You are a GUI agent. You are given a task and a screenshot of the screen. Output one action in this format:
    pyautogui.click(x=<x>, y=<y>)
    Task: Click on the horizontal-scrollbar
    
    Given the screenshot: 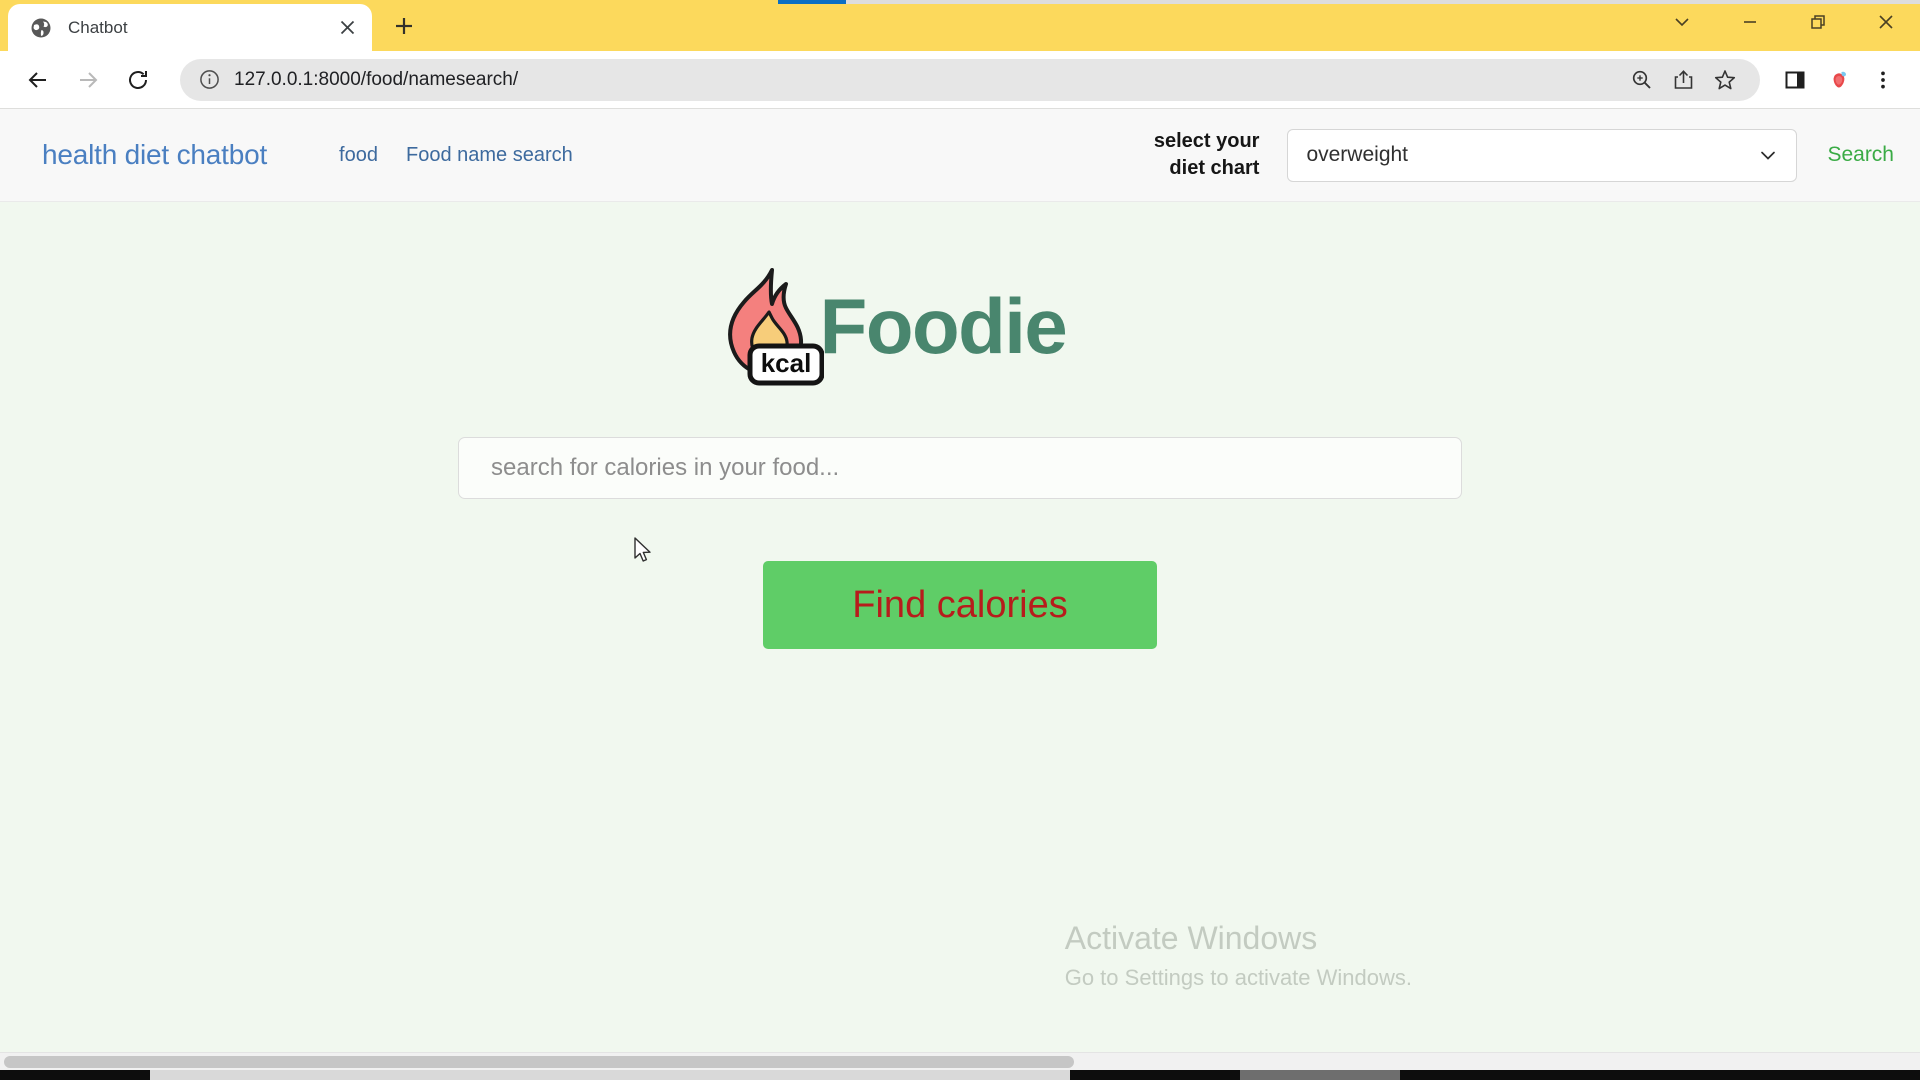 What is the action you would take?
    pyautogui.click(x=960, y=1061)
    